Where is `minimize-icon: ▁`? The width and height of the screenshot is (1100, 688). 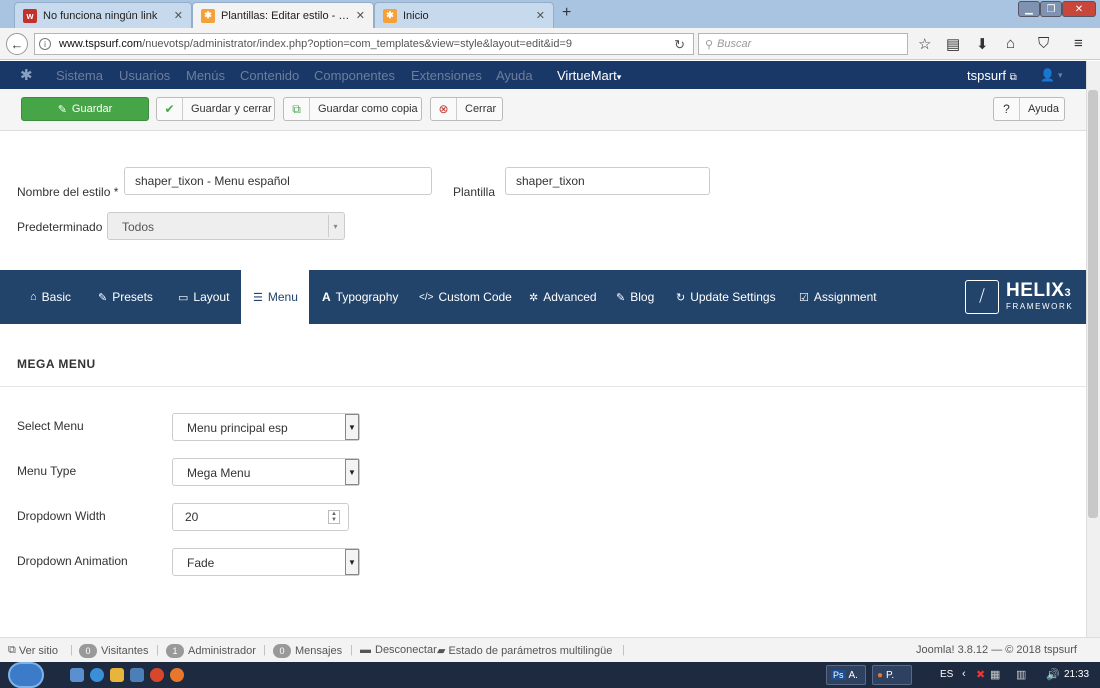 minimize-icon: ▁ is located at coordinates (1029, 9).